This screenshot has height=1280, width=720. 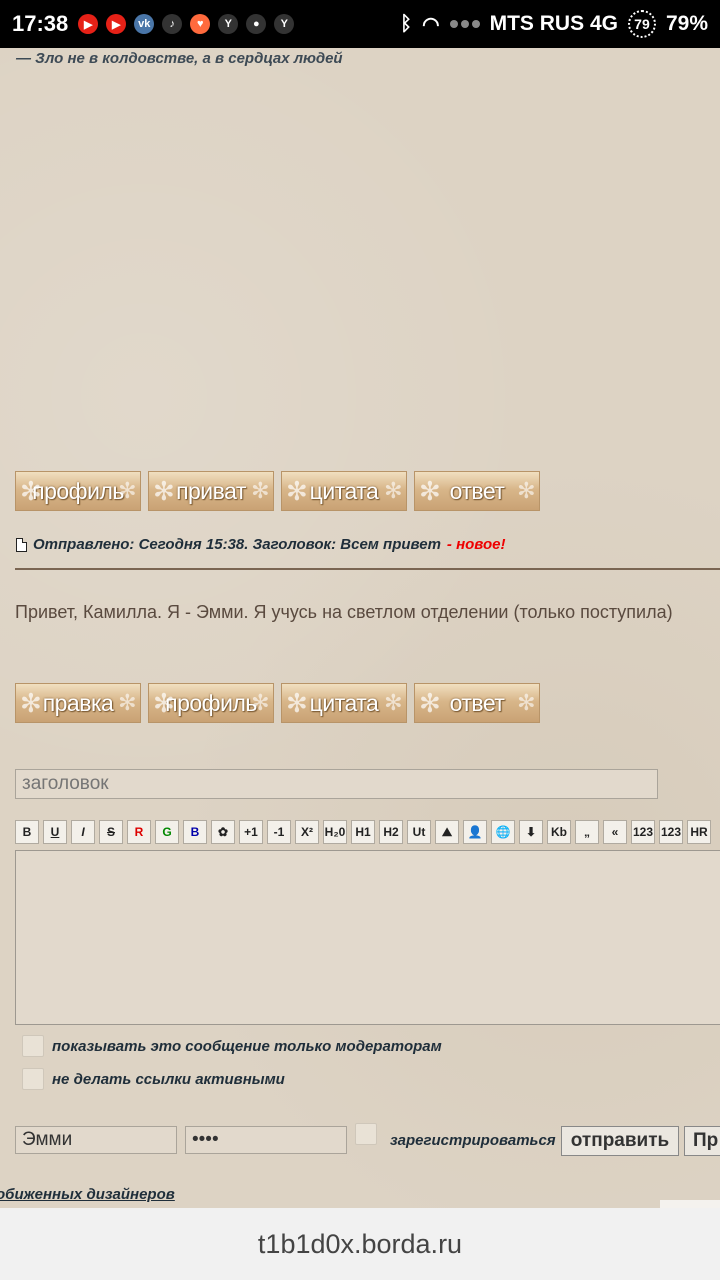 I want to click on link-button: 🌐, so click(x=503, y=832).